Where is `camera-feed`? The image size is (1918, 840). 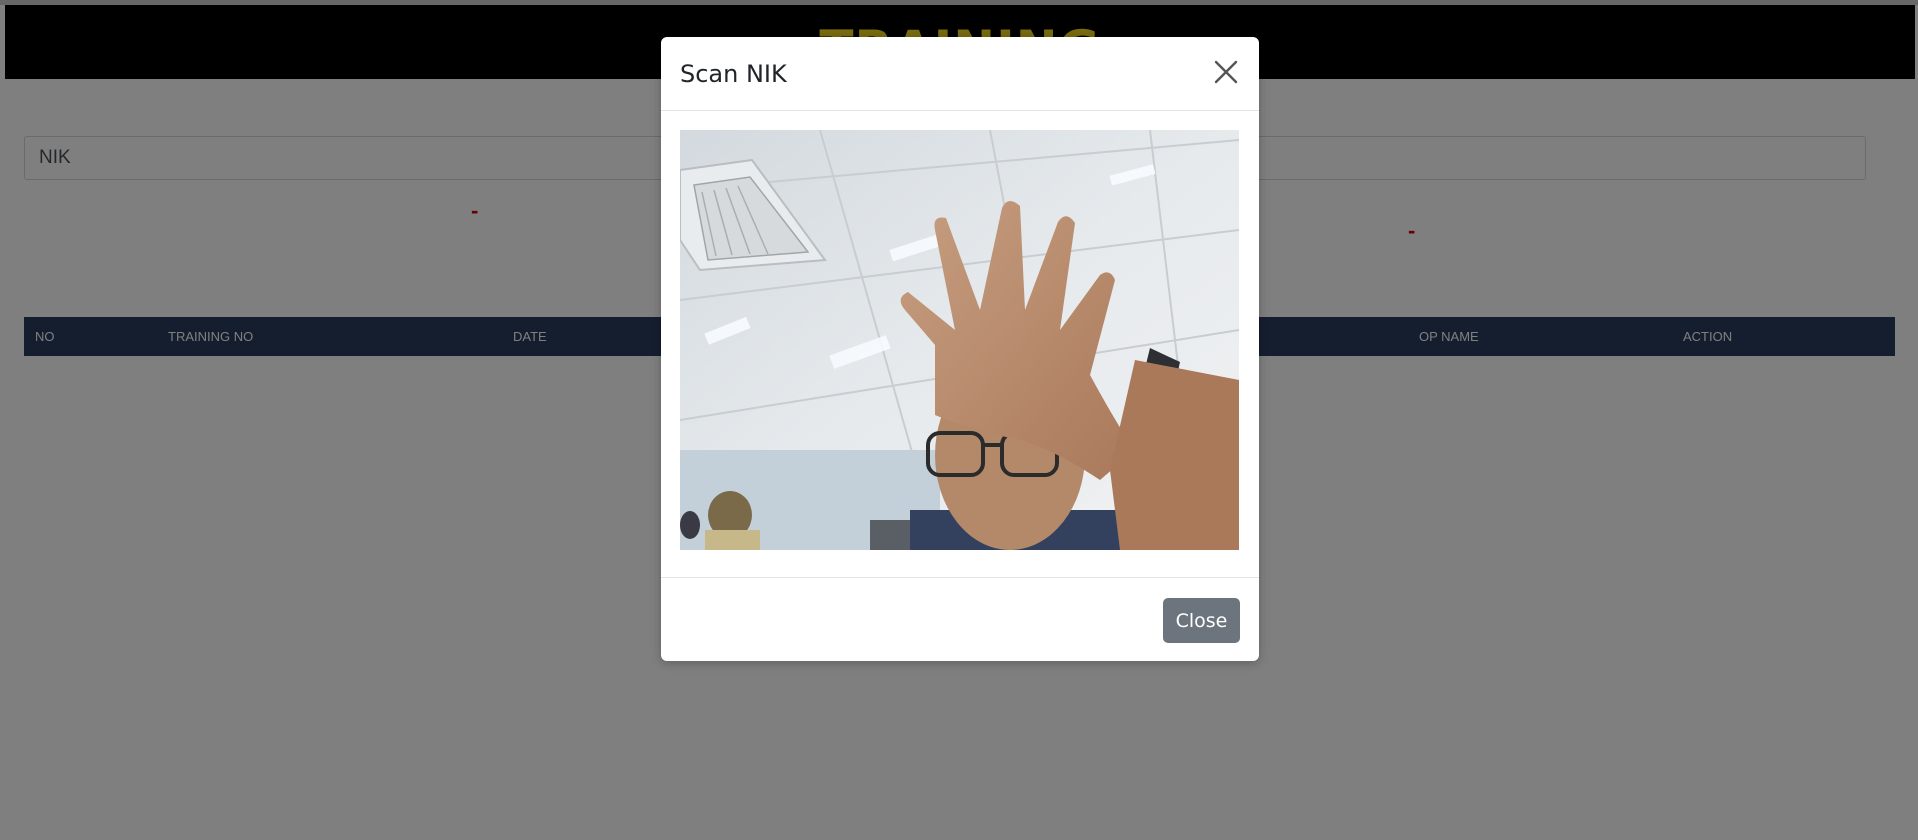 camera-feed is located at coordinates (959, 340).